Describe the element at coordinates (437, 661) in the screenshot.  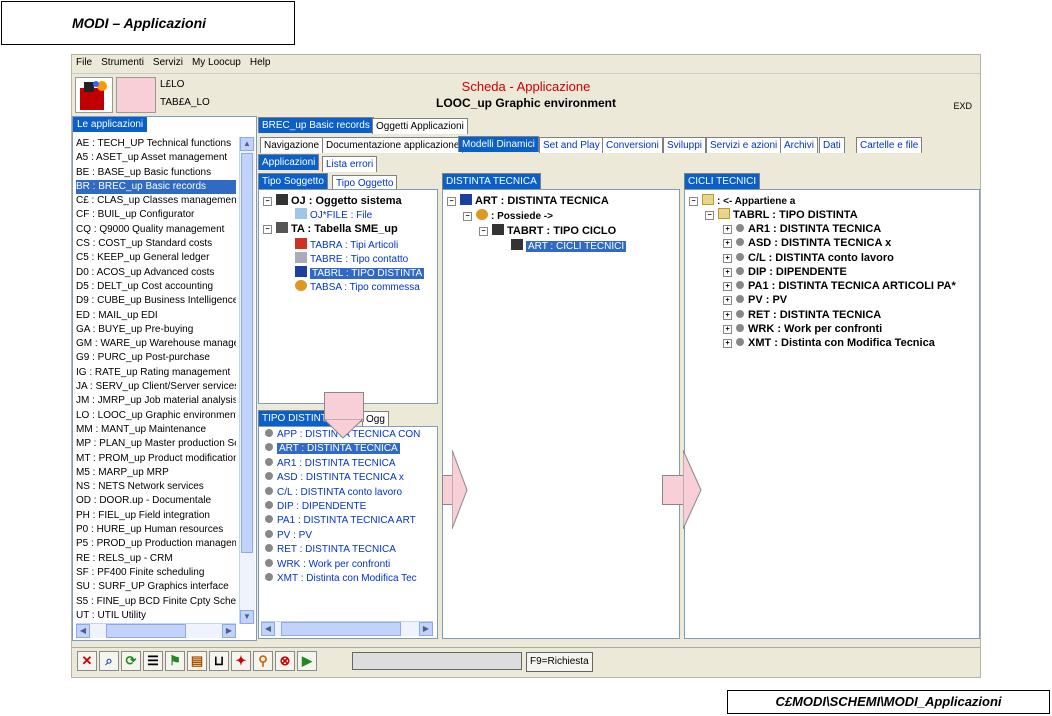
I see `command-input` at that location.